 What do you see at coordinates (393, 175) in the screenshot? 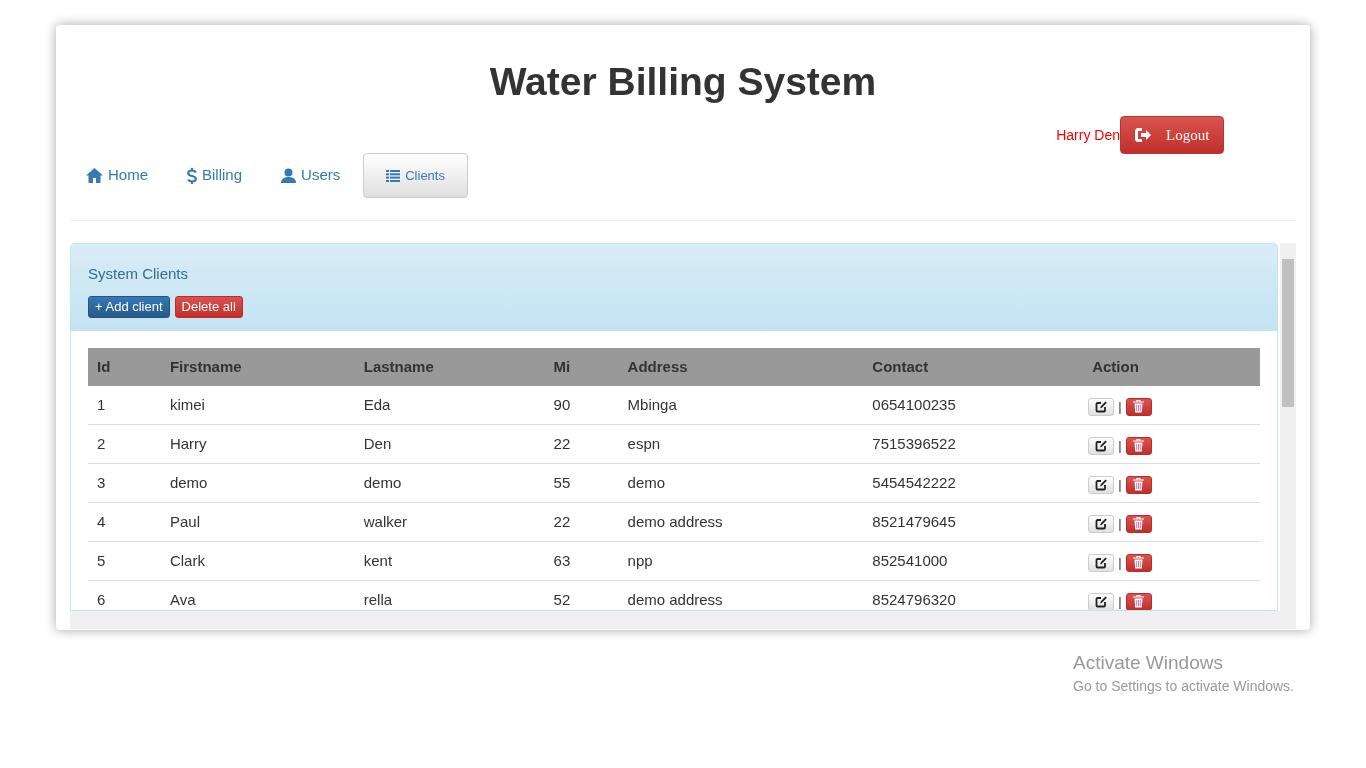
I see `list-icon` at bounding box center [393, 175].